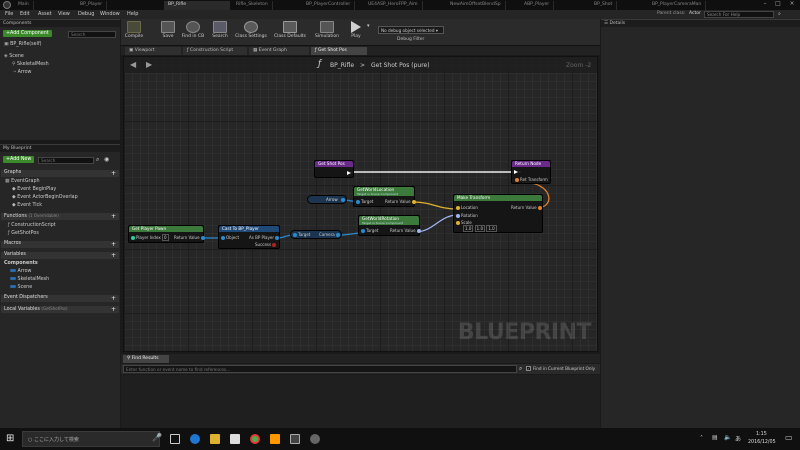  Describe the element at coordinates (23, 44) in the screenshot. I see `component-self: ▣ BP_Rifle(self)` at that location.